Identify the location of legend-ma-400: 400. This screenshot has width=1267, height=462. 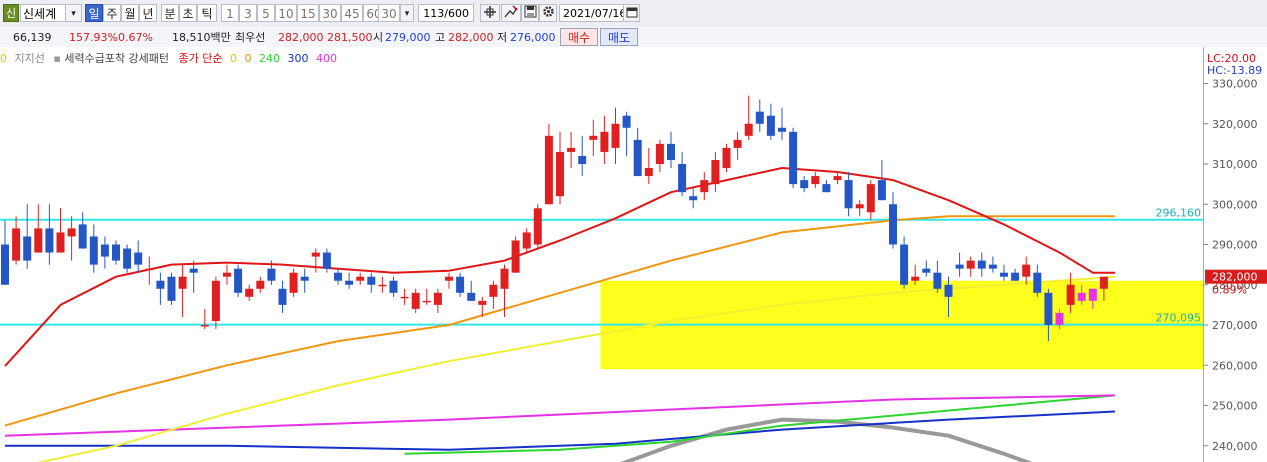
(327, 58).